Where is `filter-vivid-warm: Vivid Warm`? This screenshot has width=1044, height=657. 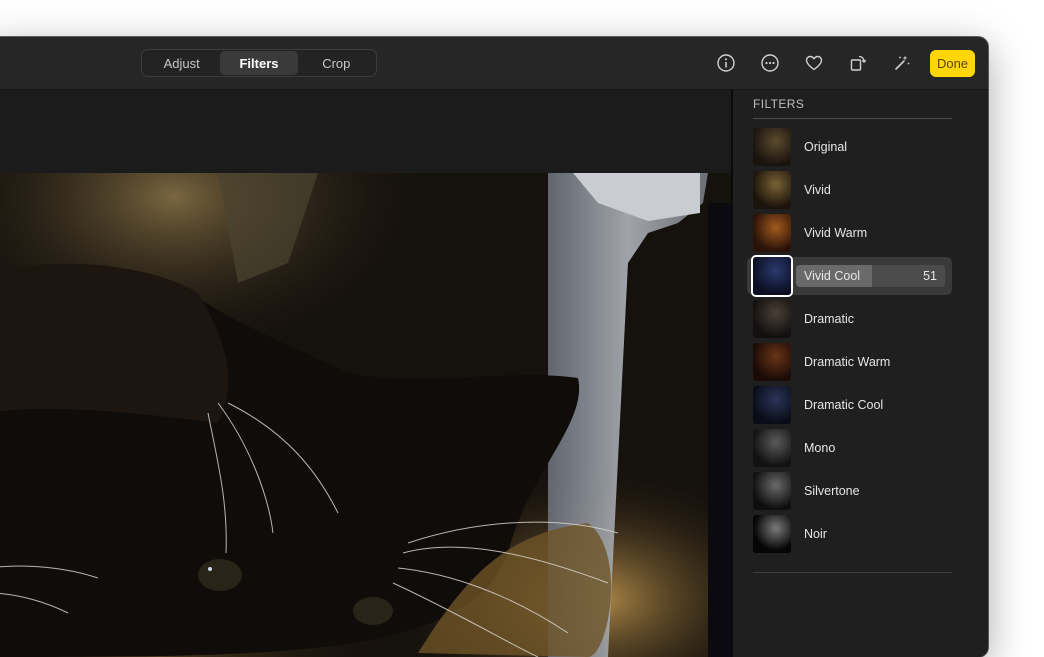
filter-vivid-warm: Vivid Warm is located at coordinates (849, 233).